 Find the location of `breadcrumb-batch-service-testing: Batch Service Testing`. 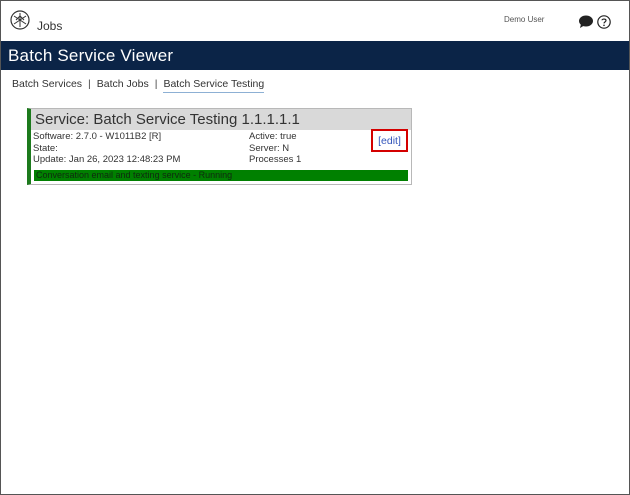

breadcrumb-batch-service-testing: Batch Service Testing is located at coordinates (214, 85).